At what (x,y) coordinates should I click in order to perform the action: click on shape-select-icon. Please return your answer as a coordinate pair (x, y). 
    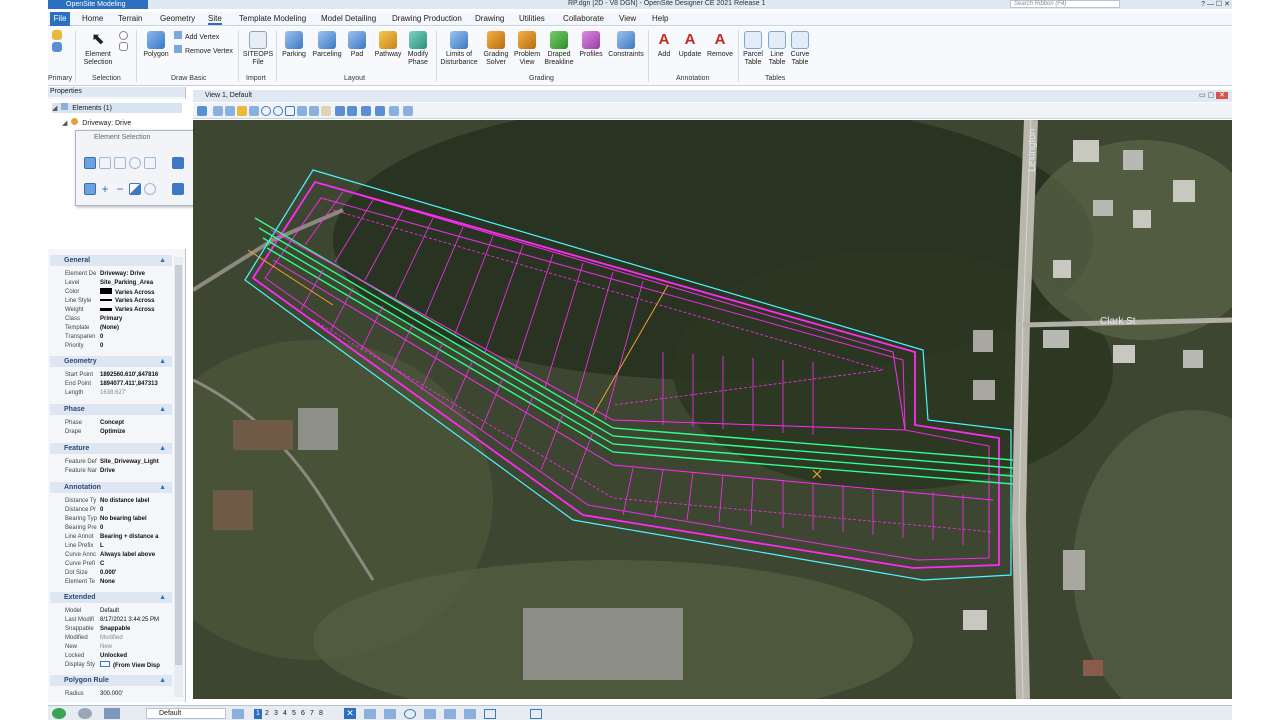
    Looking at the image, I should click on (120, 163).